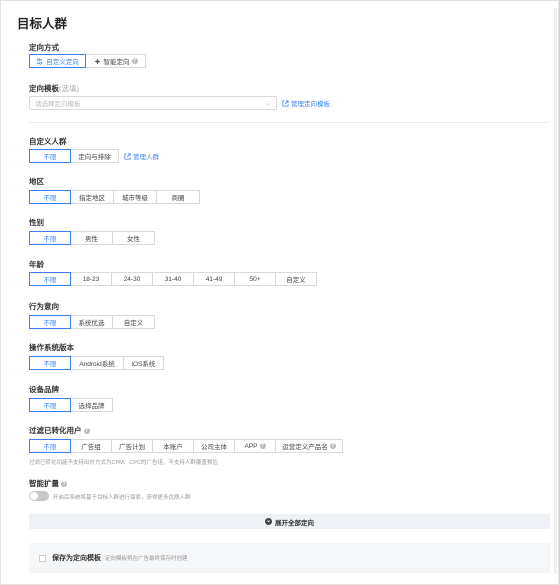 The width and height of the screenshot is (559, 585). Describe the element at coordinates (58, 104) in the screenshot. I see `template-placeholder: 请选择定向模板` at that location.